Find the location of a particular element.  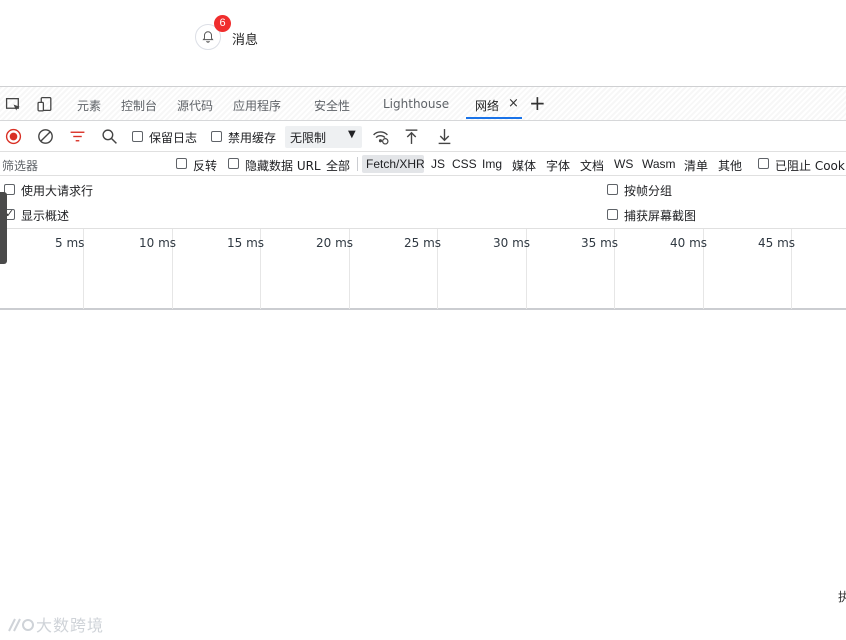

watermark-logo: 大数跨境 is located at coordinates (55, 624).